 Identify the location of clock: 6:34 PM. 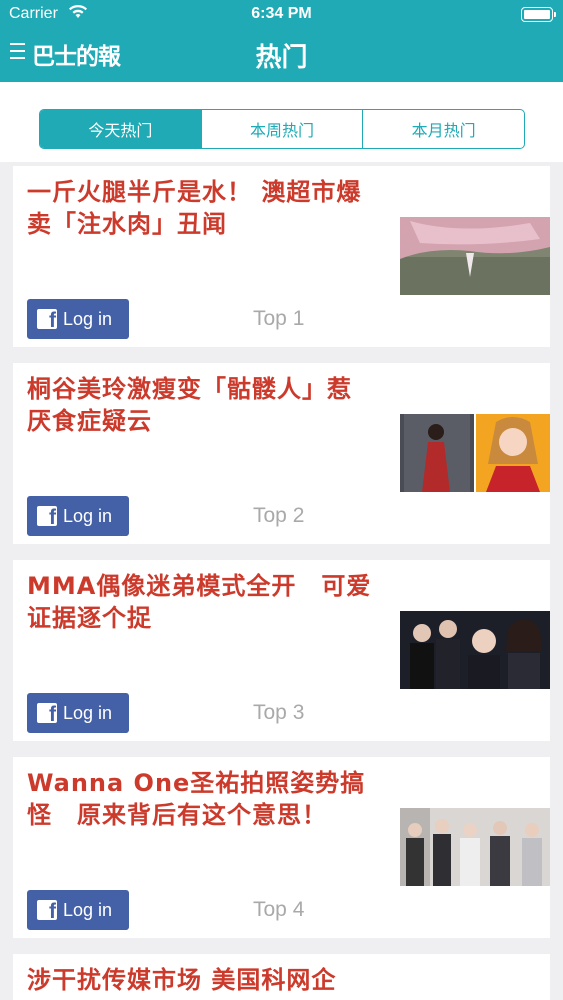
(281, 13).